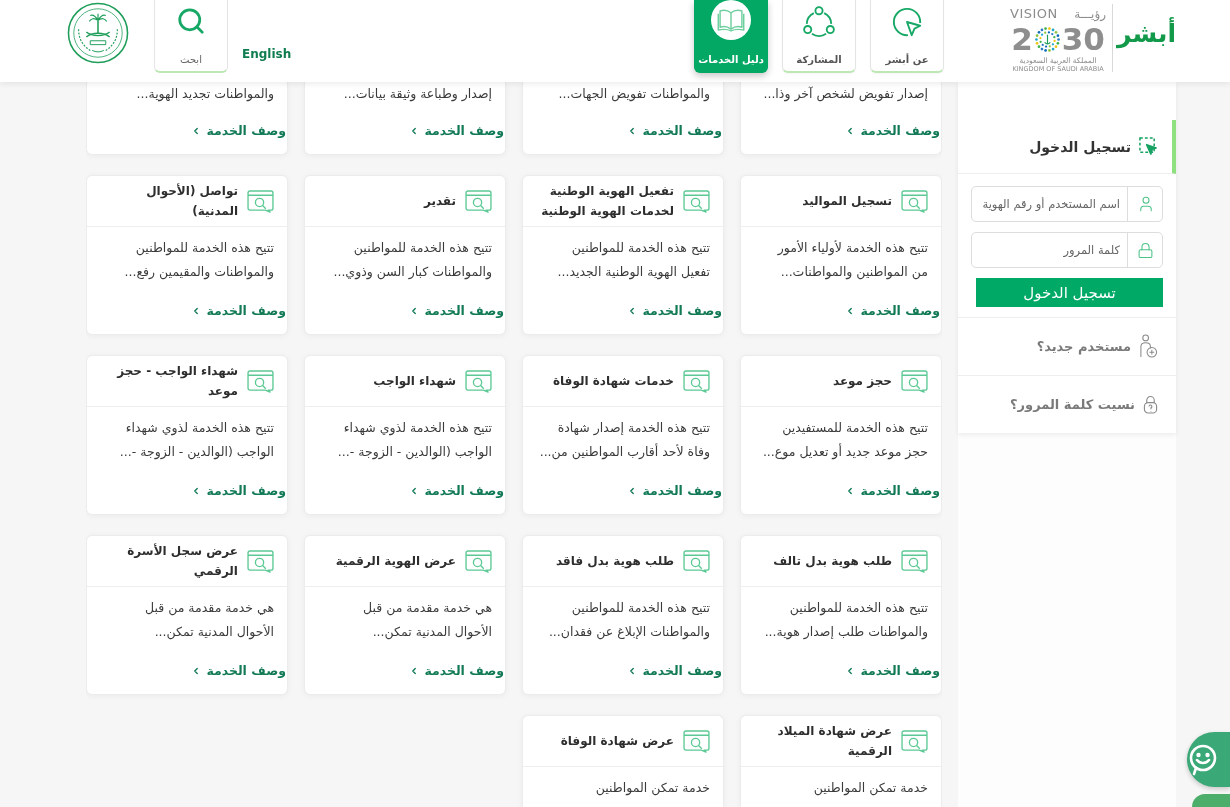  I want to click on logo-word: رؤيـــة, so click(1090, 14).